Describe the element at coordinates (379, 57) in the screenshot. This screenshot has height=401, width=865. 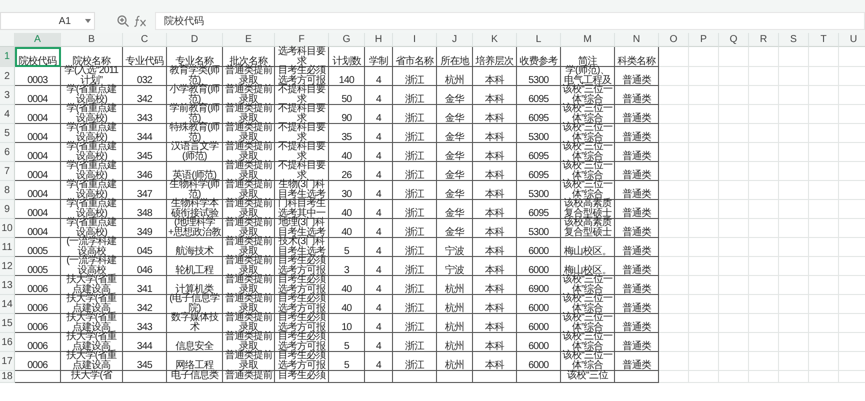
I see `table-cell: 学制` at that location.